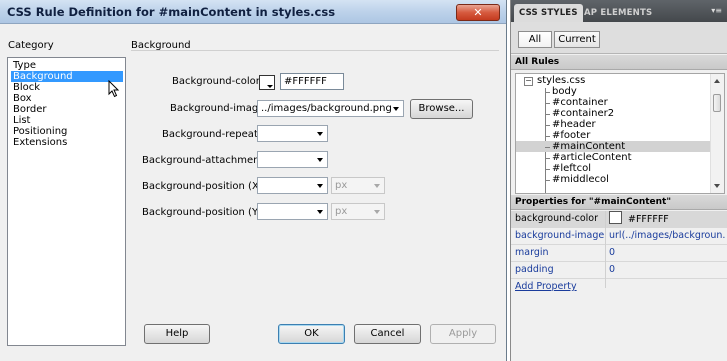 This screenshot has height=361, width=727. I want to click on category-item-border: Border, so click(30, 109).